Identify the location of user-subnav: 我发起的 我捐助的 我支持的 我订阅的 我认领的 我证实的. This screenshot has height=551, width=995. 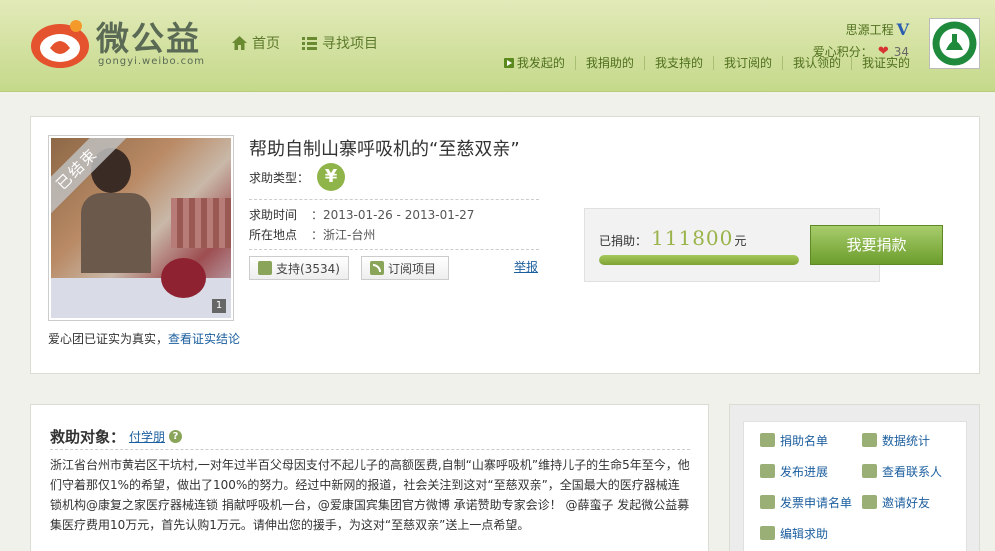
(707, 63).